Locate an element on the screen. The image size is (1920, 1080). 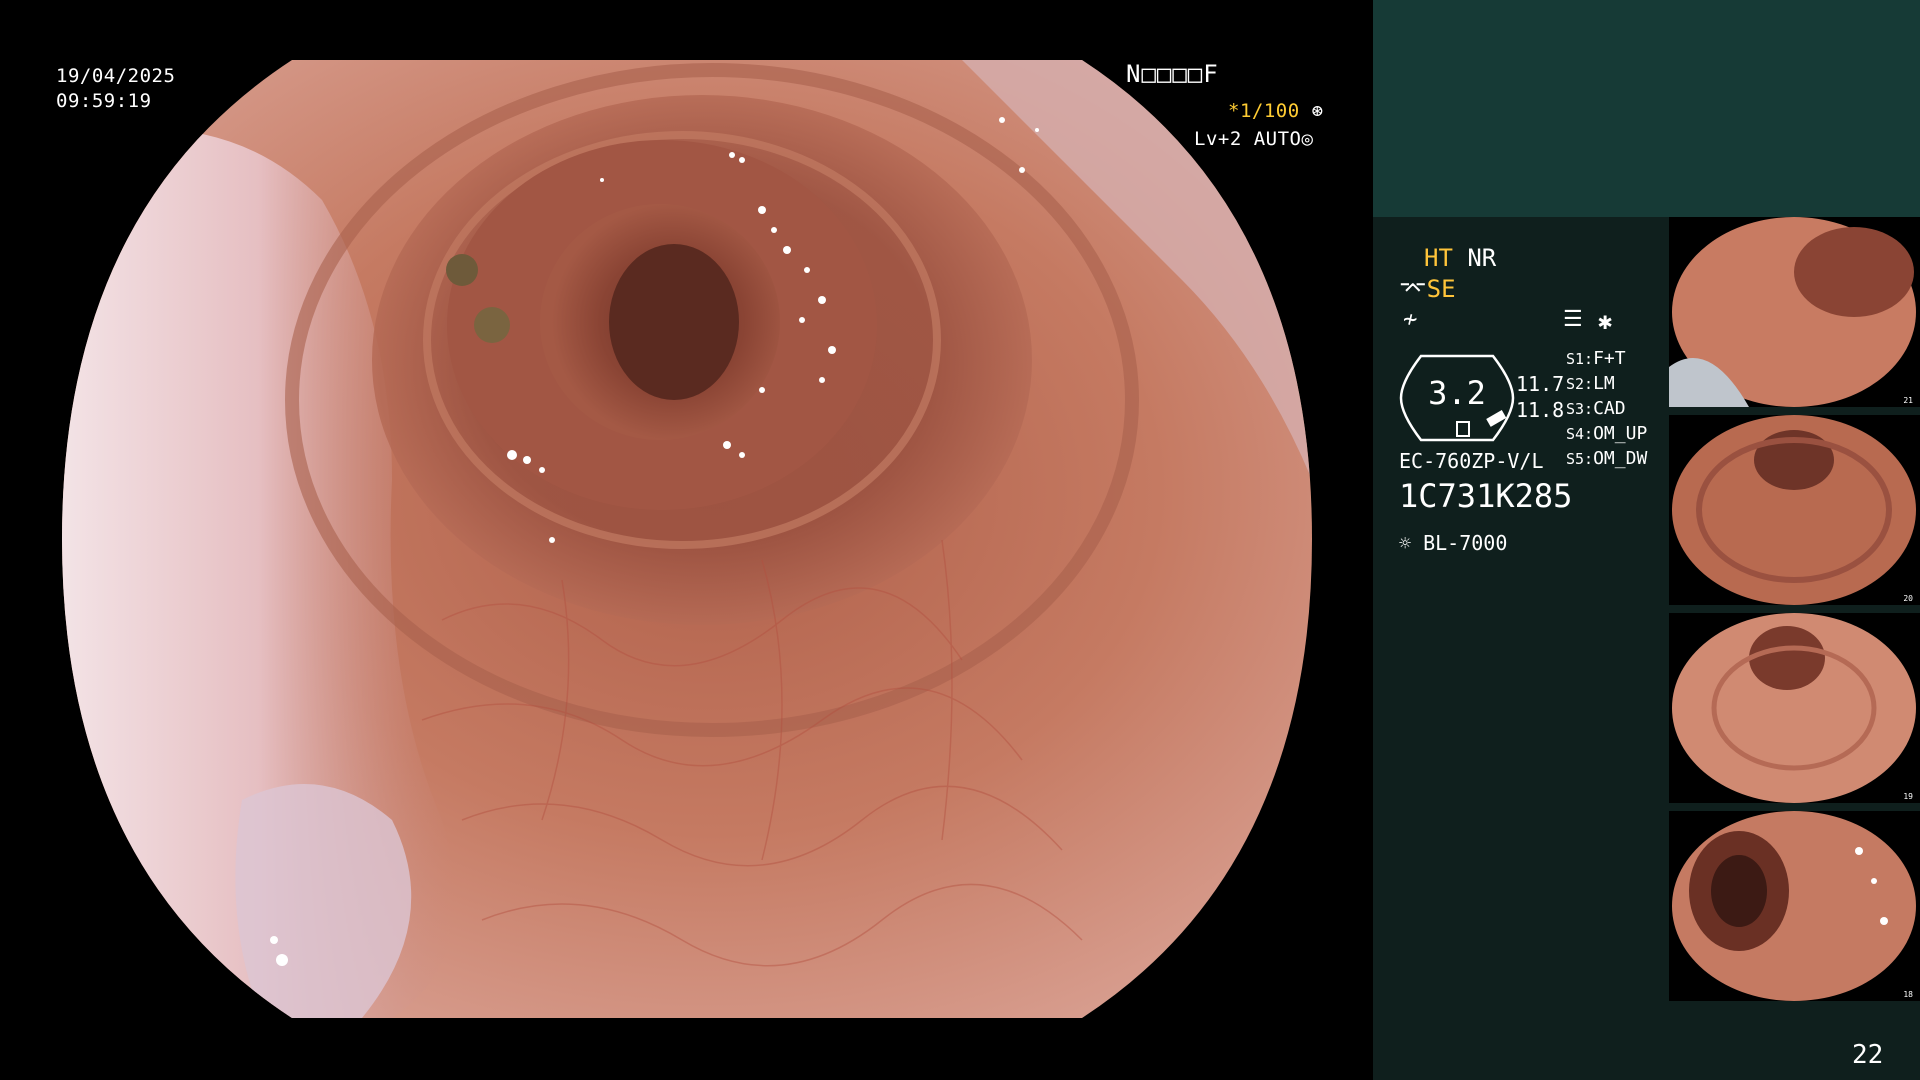
brightness-level: Lv+2 AUTO◎ is located at coordinates (1253, 139).